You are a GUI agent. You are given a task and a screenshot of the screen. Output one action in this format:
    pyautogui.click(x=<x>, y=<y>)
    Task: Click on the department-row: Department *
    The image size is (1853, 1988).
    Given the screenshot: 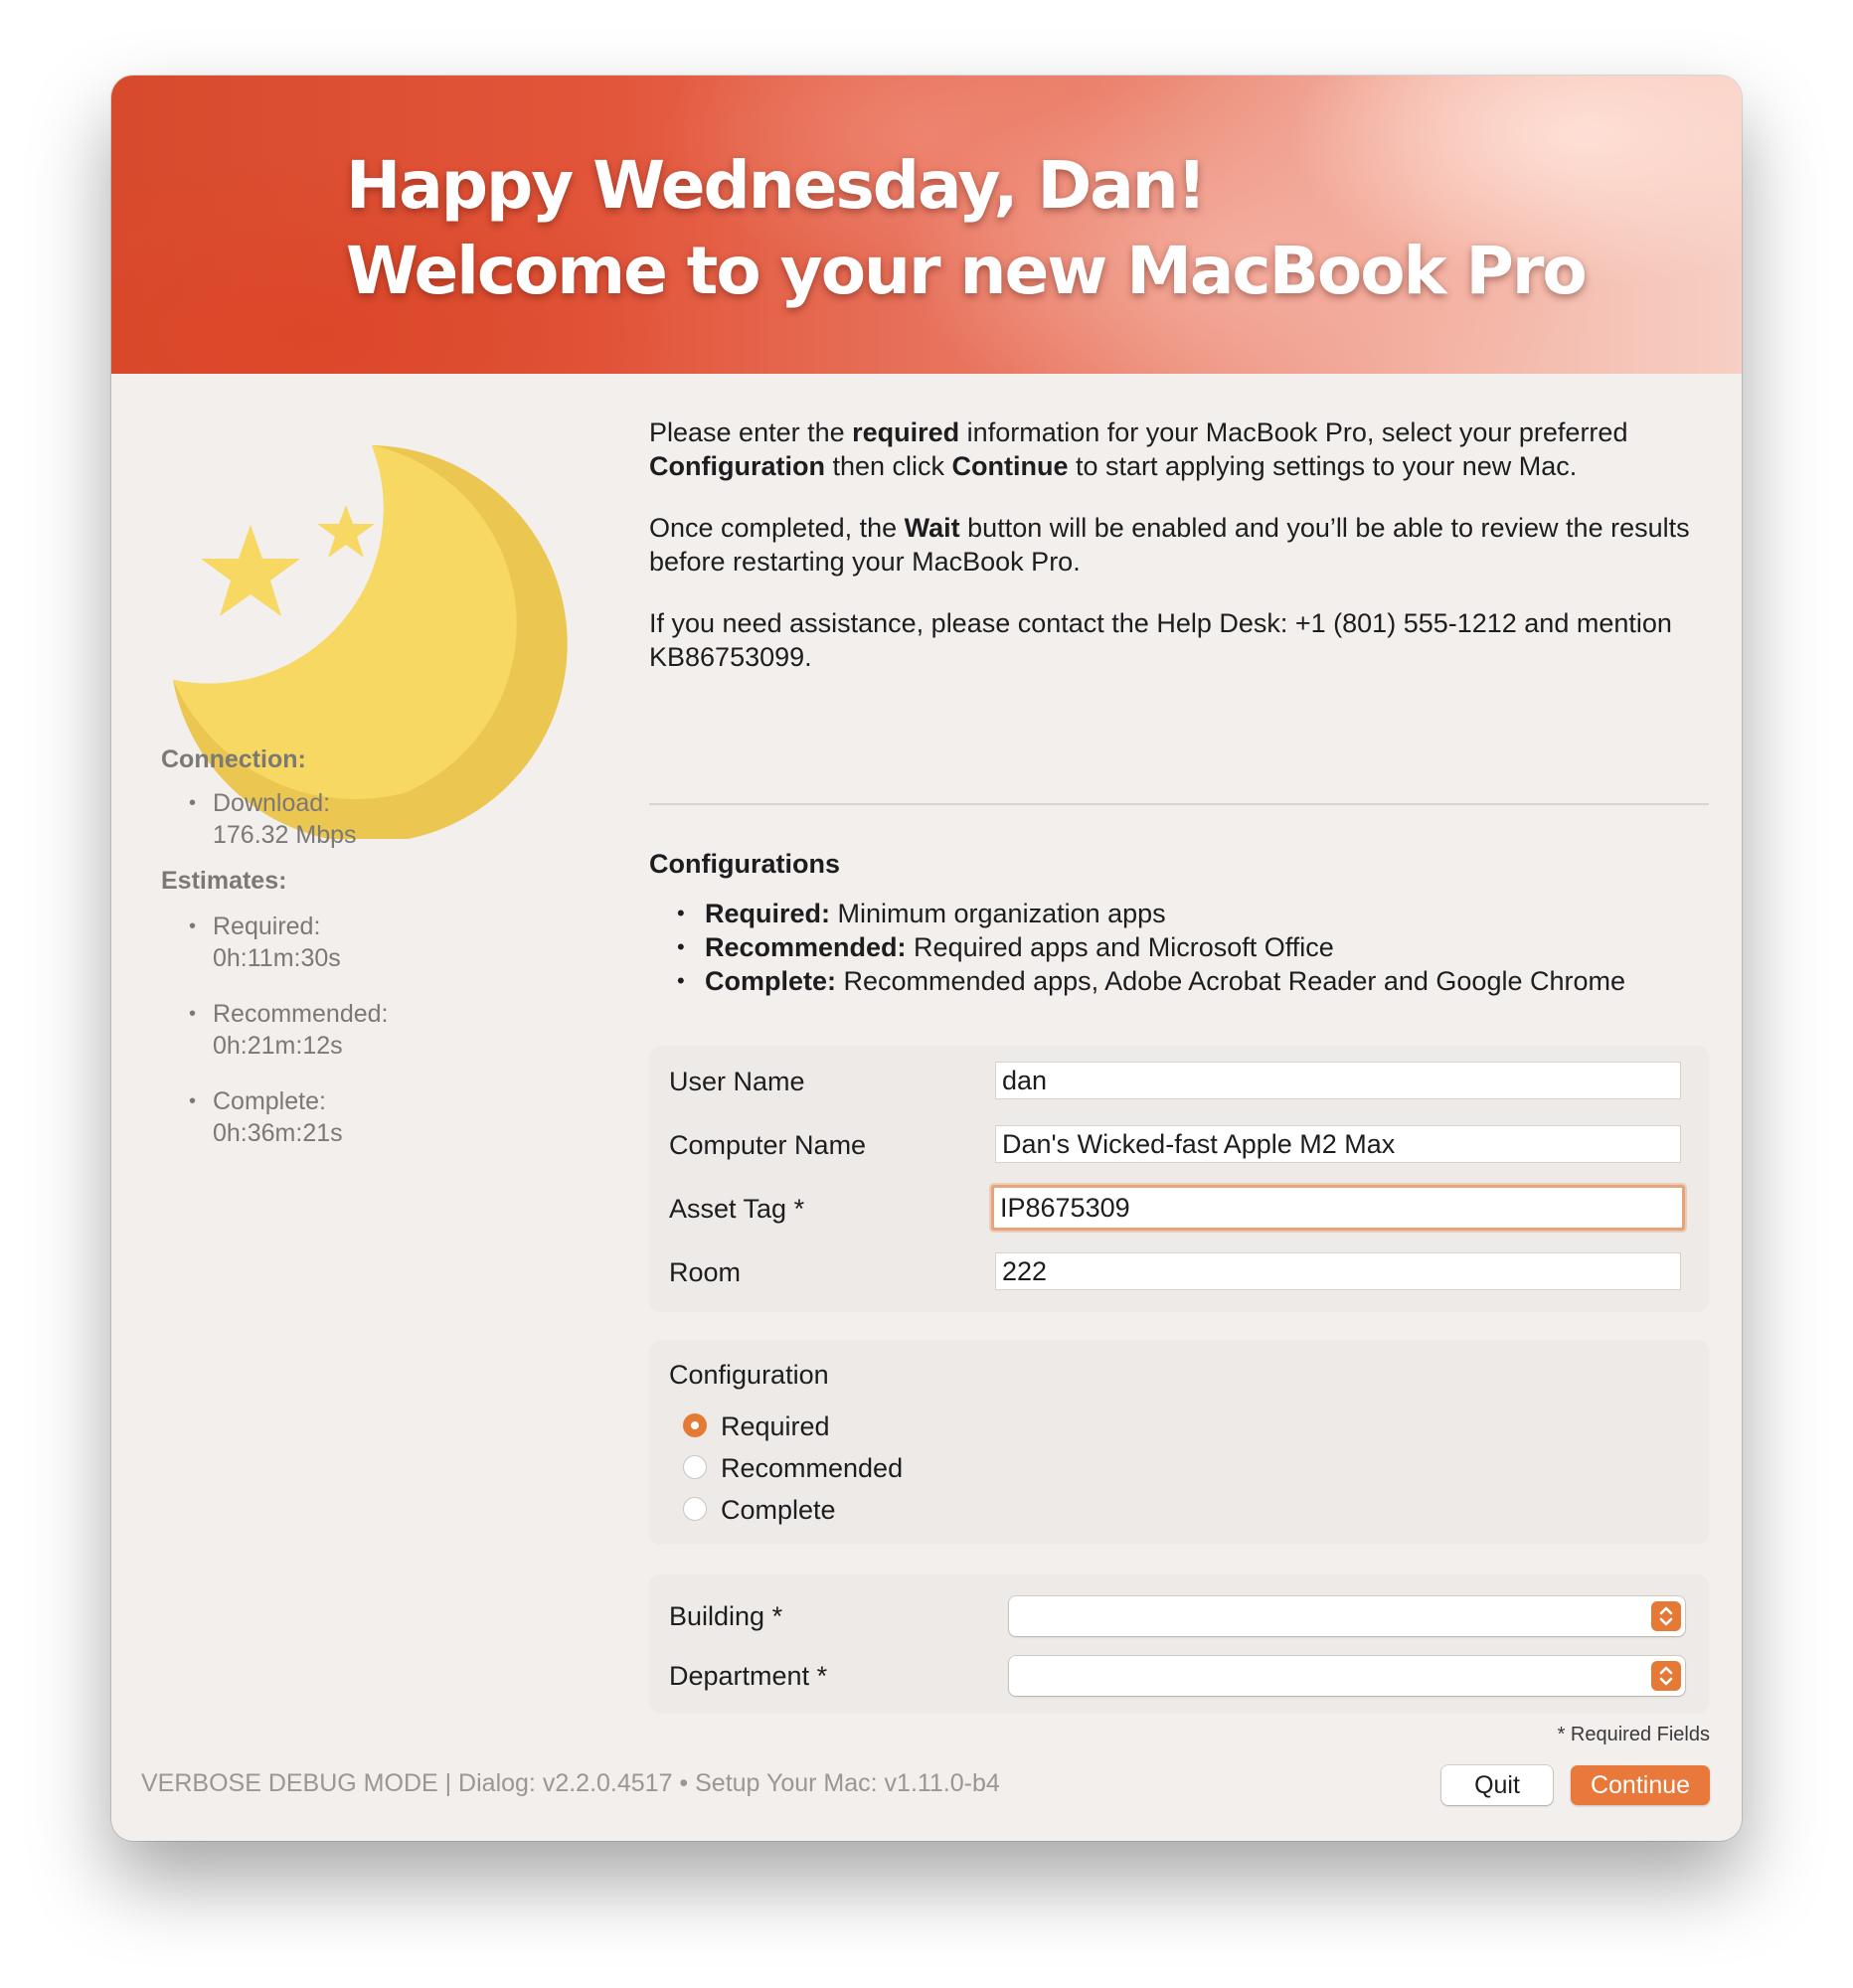 What is the action you would take?
    pyautogui.click(x=1181, y=1676)
    